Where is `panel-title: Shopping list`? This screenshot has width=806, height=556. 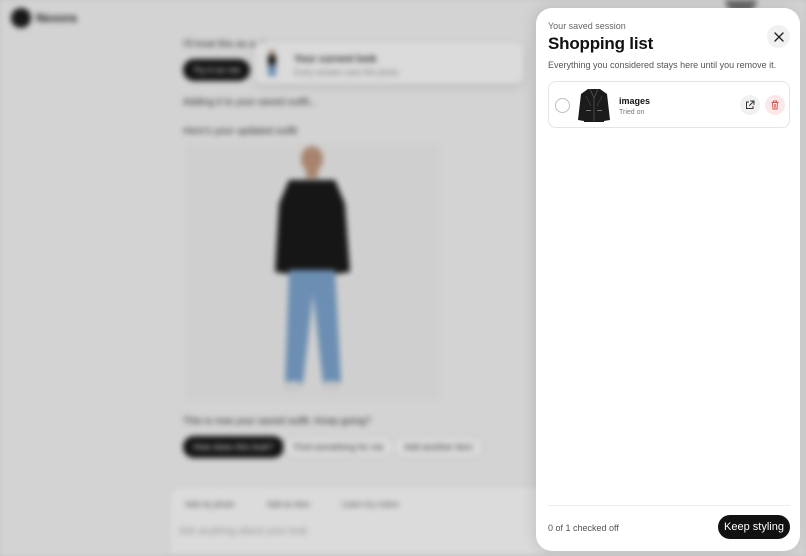
panel-title: Shopping list is located at coordinates (601, 43).